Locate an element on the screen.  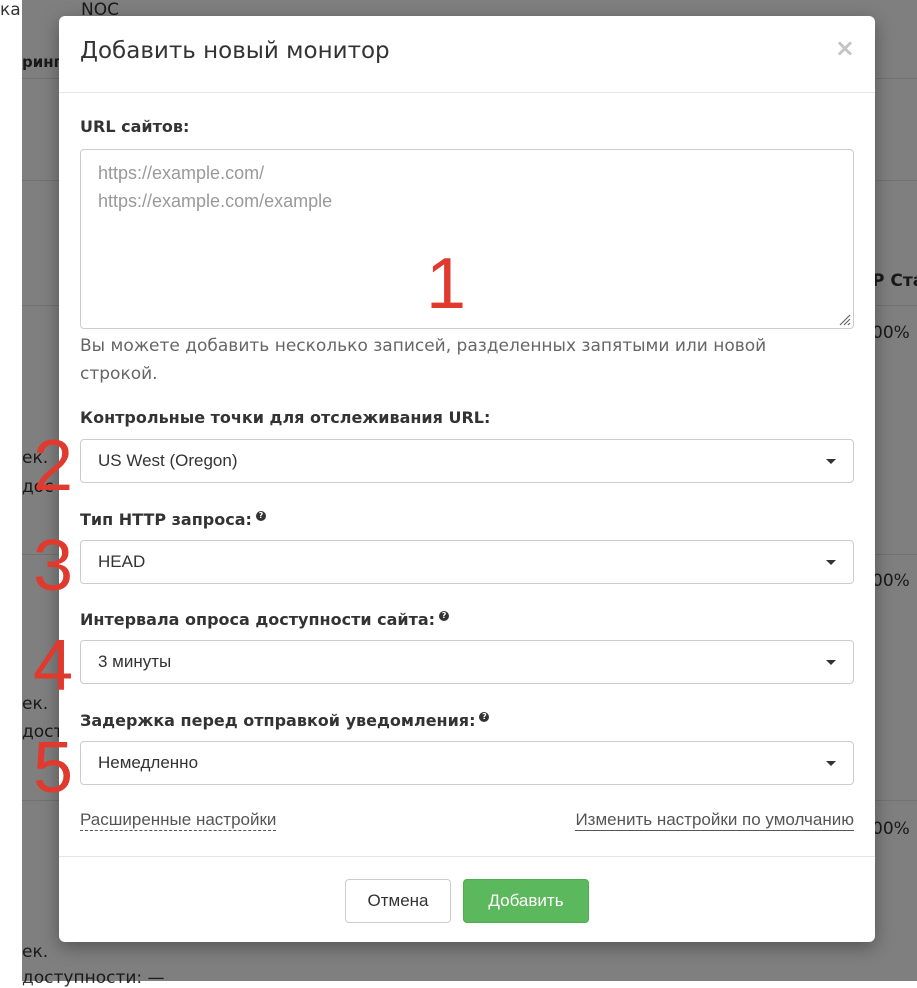
http-type-value: HEAD is located at coordinates (122, 561).